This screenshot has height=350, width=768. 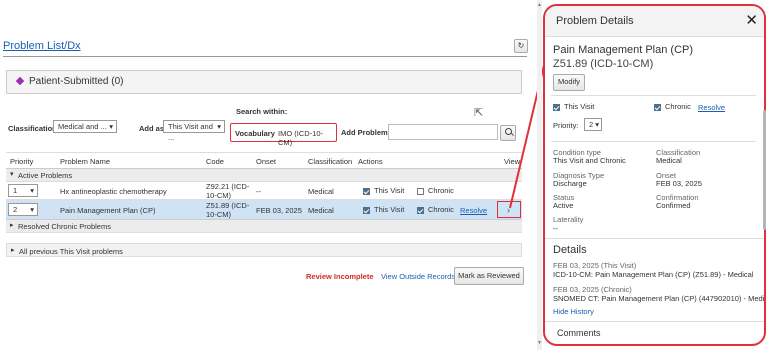 I want to click on cursor-icon: ⇱, so click(x=479, y=113).